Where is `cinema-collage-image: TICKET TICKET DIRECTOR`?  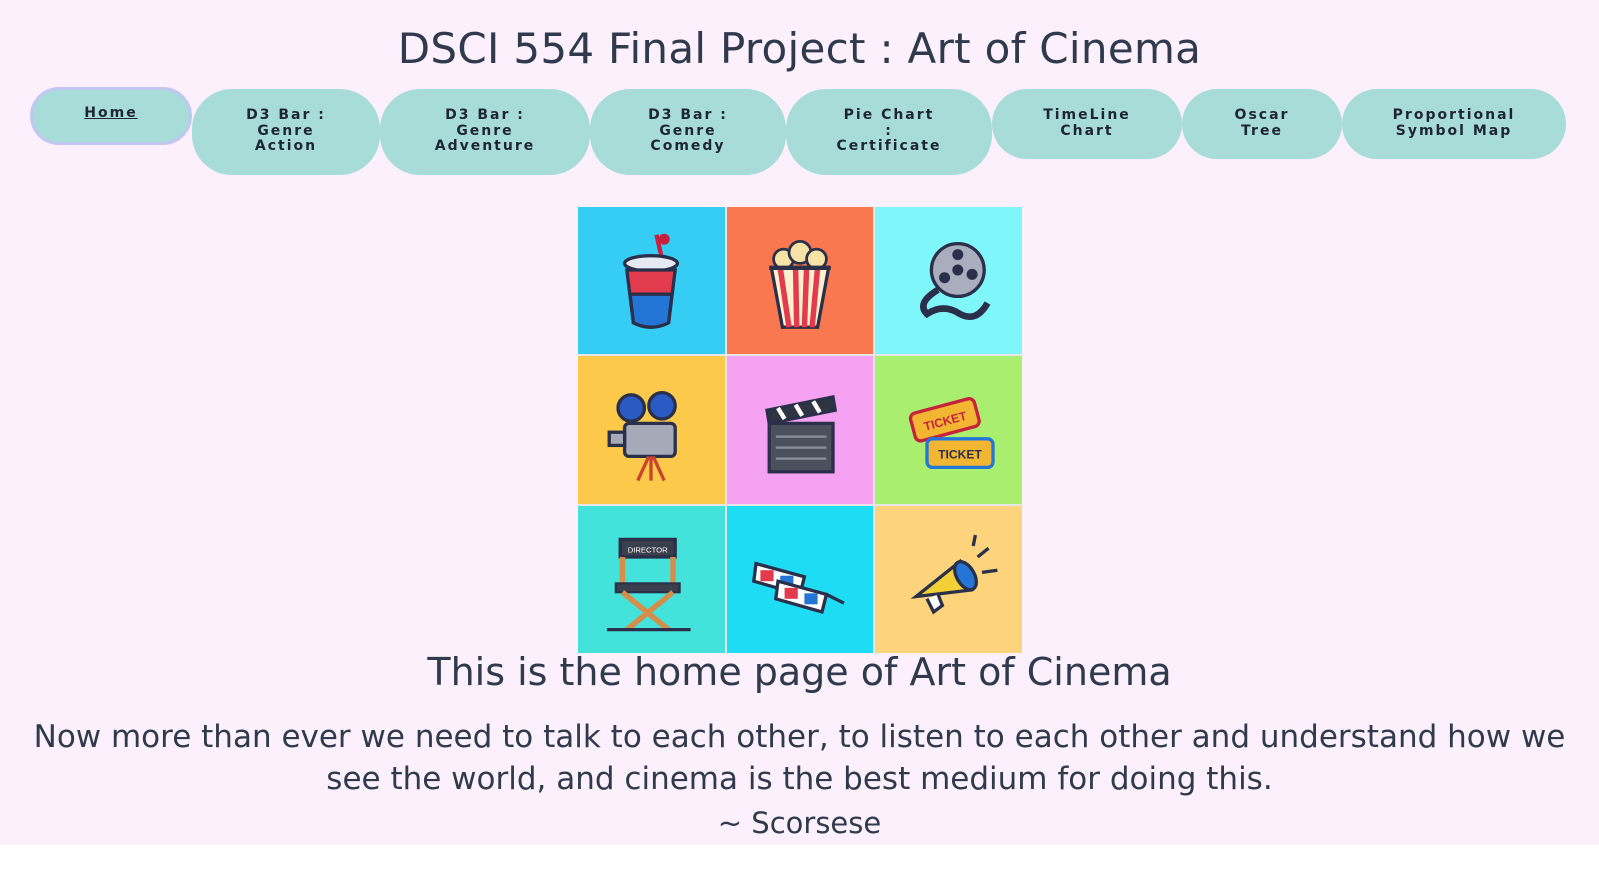 cinema-collage-image: TICKET TICKET DIRECTOR is located at coordinates (800, 430).